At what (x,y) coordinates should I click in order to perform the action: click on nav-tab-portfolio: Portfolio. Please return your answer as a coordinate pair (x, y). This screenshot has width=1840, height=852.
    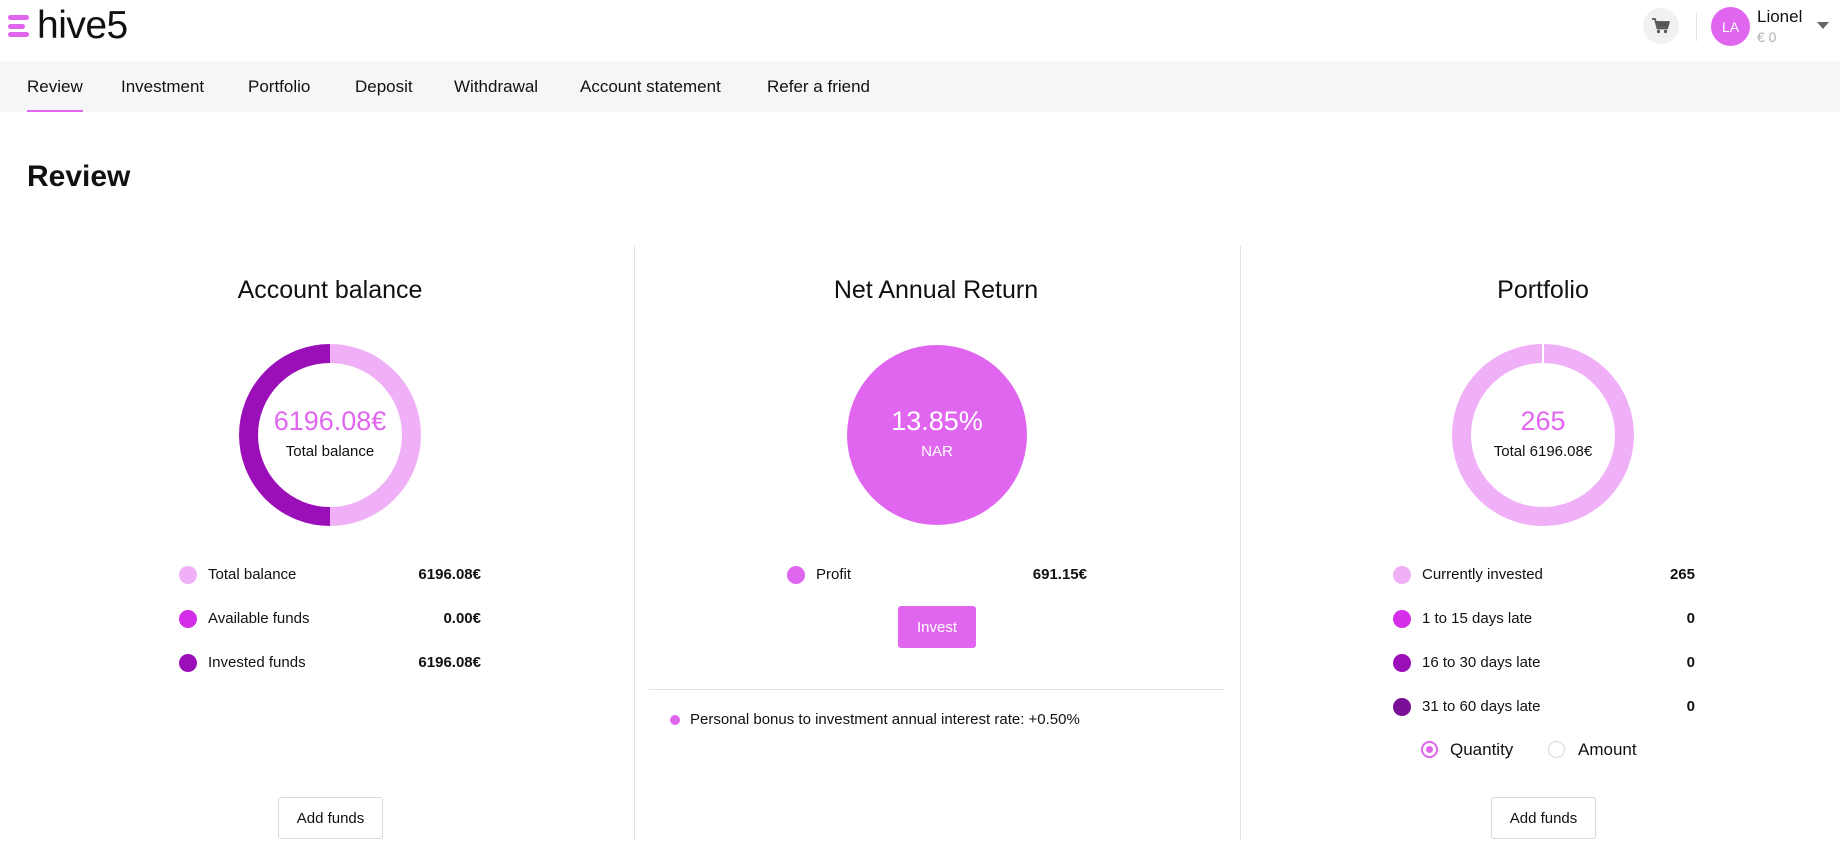
    Looking at the image, I should click on (279, 86).